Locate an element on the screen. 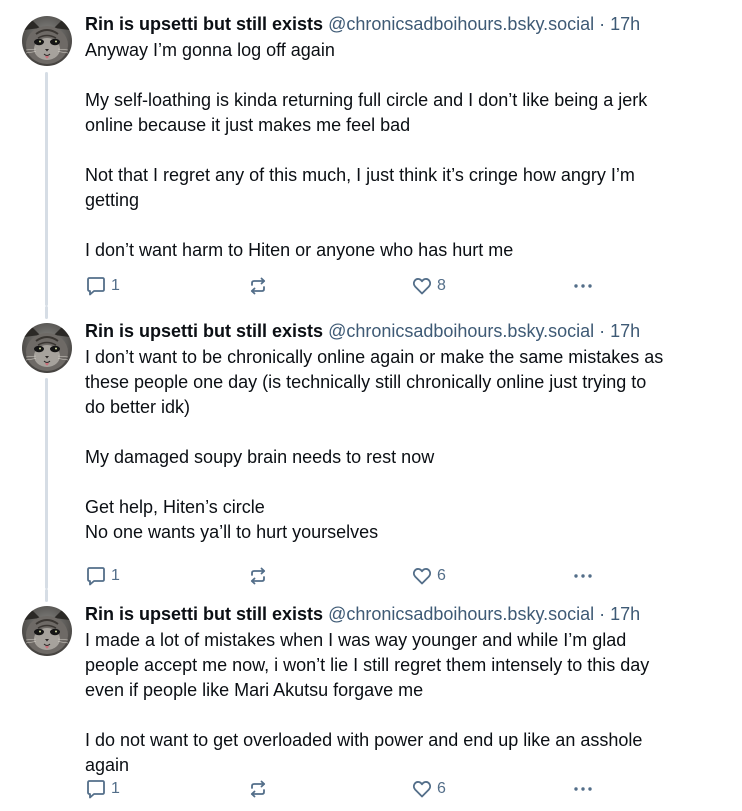 This screenshot has height=811, width=742. post-paragraph: My damaged soupy brain needs to rest now is located at coordinates (404, 457).